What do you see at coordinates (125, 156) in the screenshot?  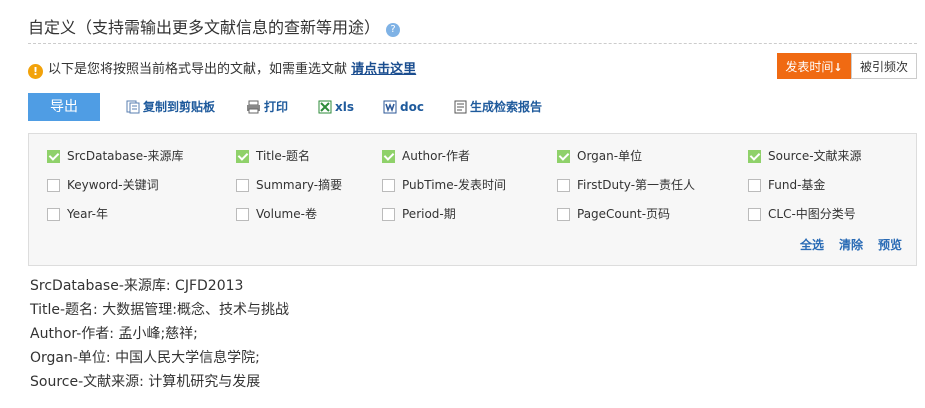 I see `field-option-label: SrcDatabase-来源库` at bounding box center [125, 156].